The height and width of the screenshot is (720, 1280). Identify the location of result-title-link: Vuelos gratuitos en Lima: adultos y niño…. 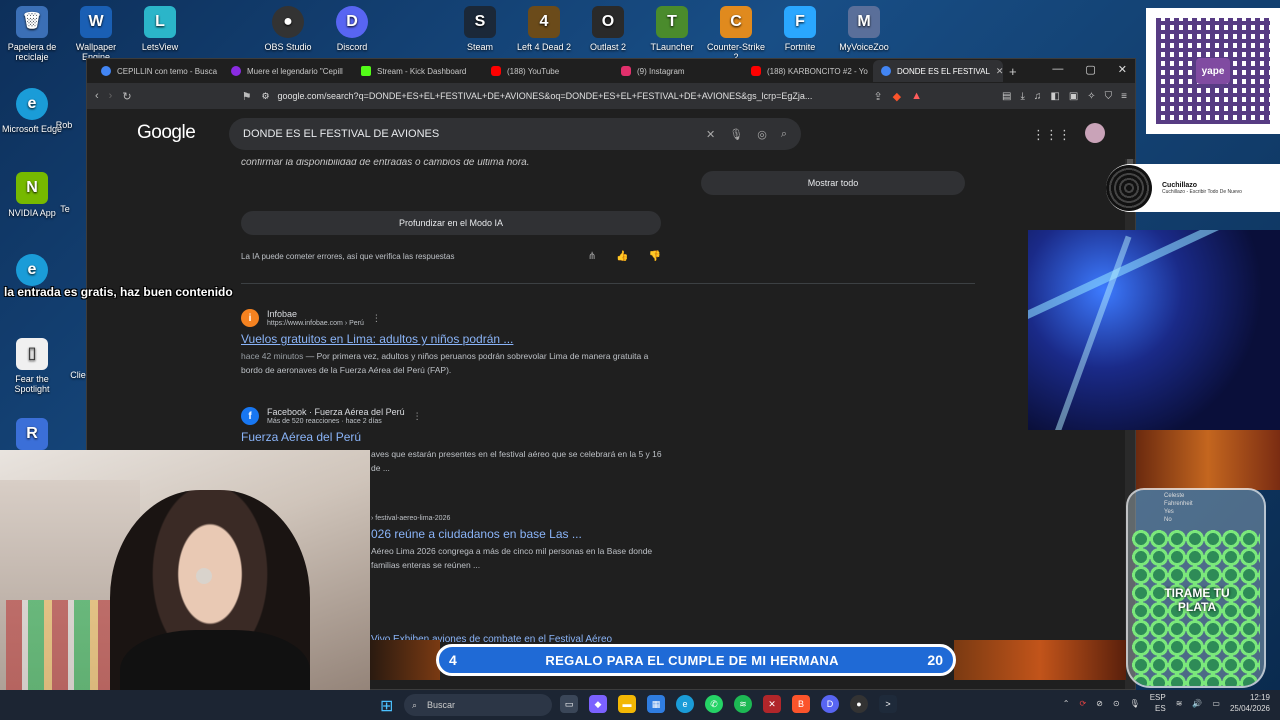
(456, 339).